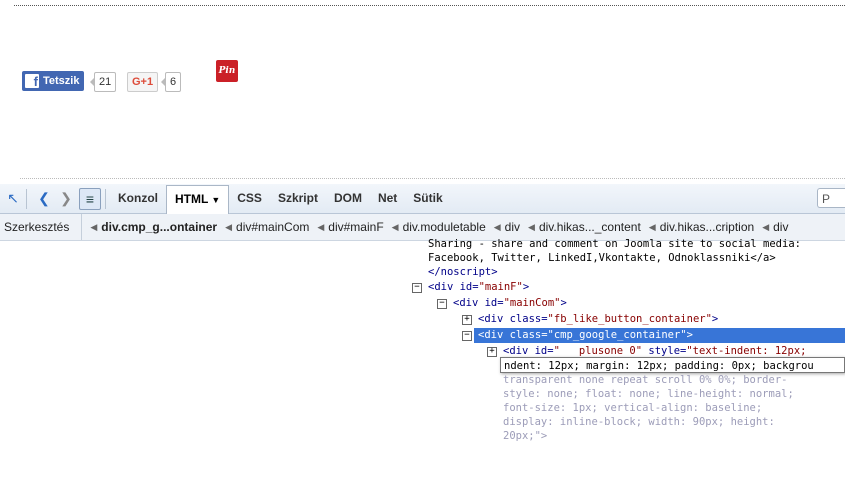  I want to click on back-arrow-icon: ❮, so click(44, 199).